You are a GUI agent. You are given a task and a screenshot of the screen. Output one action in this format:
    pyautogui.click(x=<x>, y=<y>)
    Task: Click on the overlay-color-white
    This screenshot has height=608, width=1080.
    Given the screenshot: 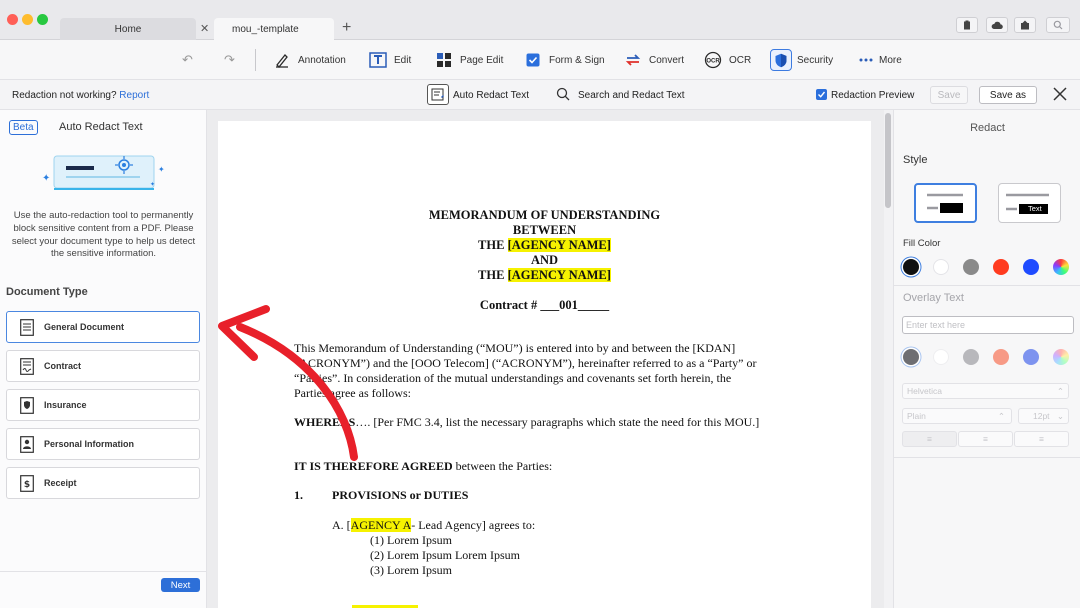 What is the action you would take?
    pyautogui.click(x=941, y=357)
    